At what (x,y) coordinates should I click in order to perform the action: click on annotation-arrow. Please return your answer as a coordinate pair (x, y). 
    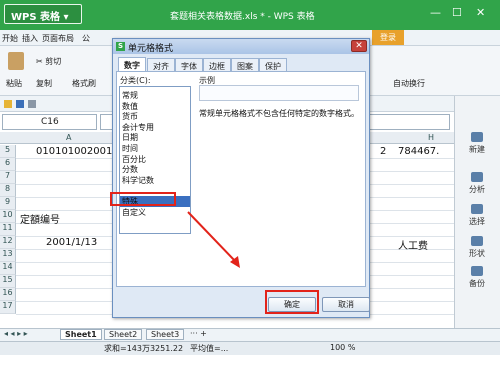
    Looking at the image, I should click on (213, 239).